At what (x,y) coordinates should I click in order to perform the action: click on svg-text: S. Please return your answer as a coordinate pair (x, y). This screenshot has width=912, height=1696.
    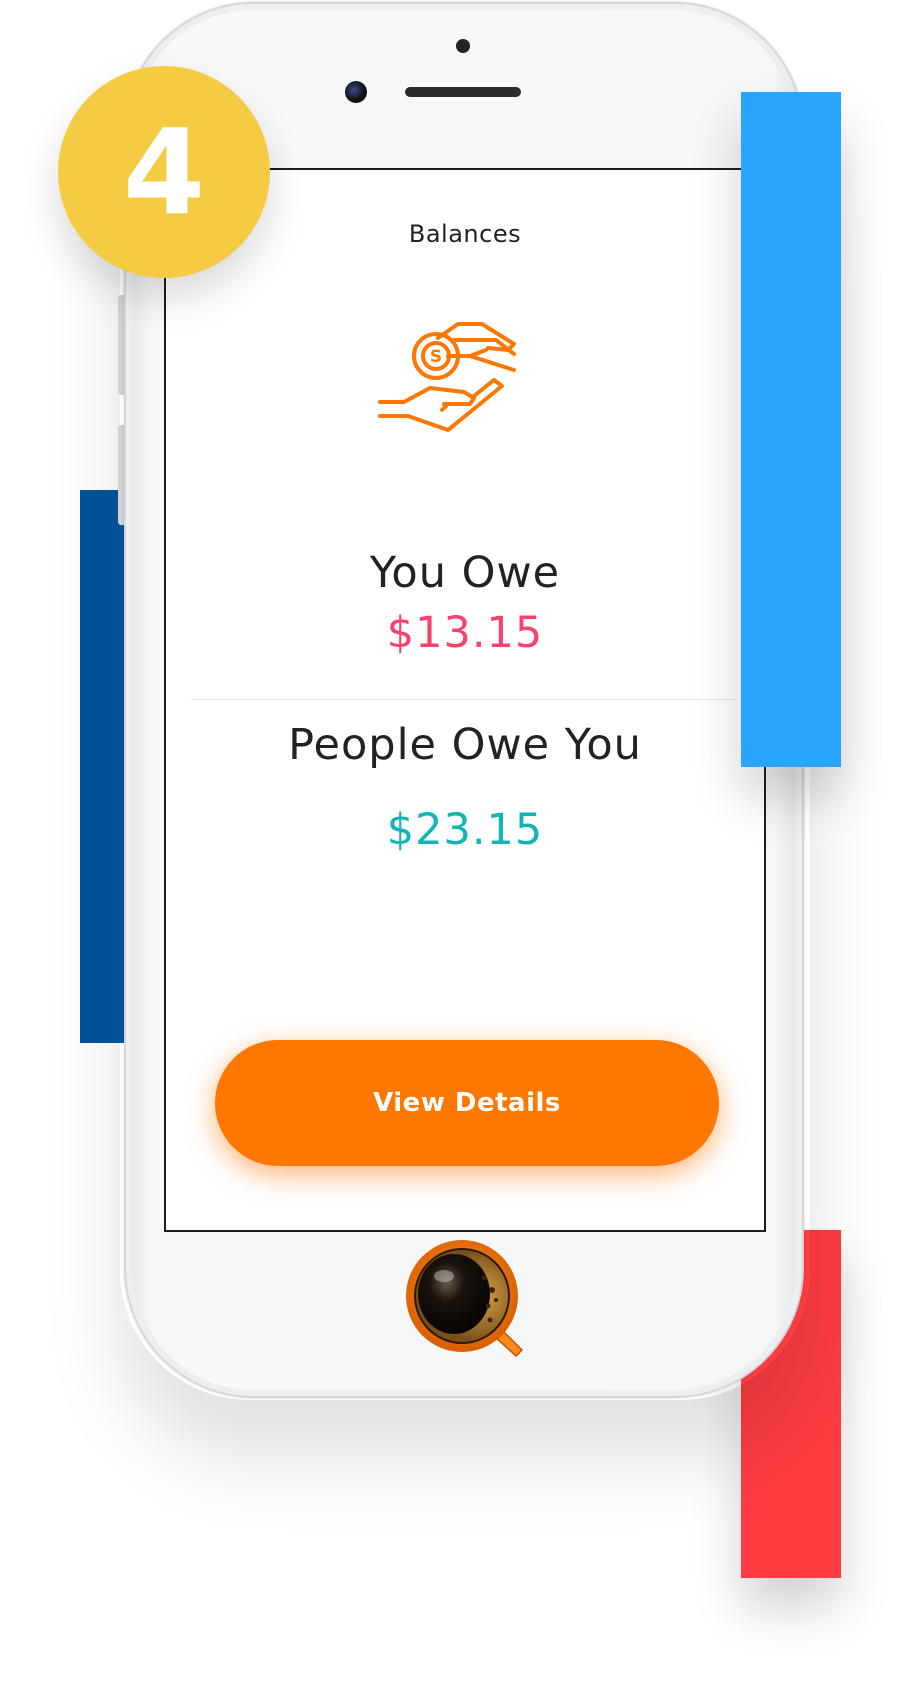
    Looking at the image, I should click on (436, 357).